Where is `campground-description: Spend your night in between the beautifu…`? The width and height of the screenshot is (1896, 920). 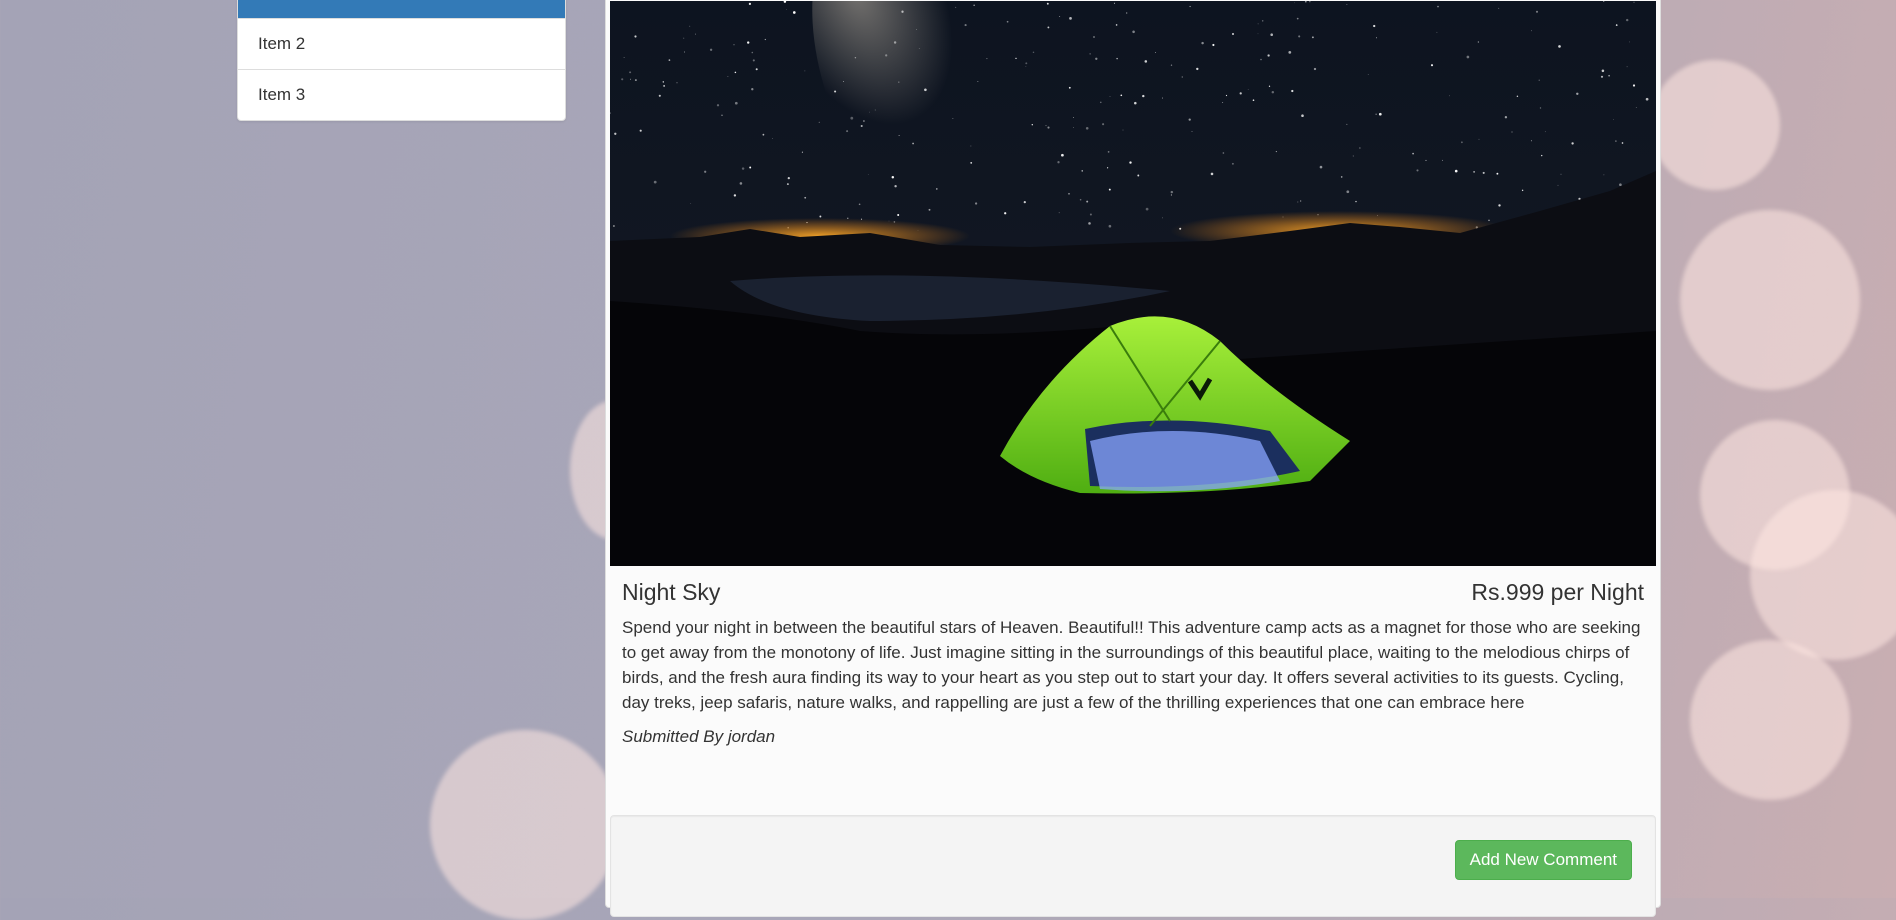 campground-description: Spend your night in between the beautifu… is located at coordinates (1131, 665).